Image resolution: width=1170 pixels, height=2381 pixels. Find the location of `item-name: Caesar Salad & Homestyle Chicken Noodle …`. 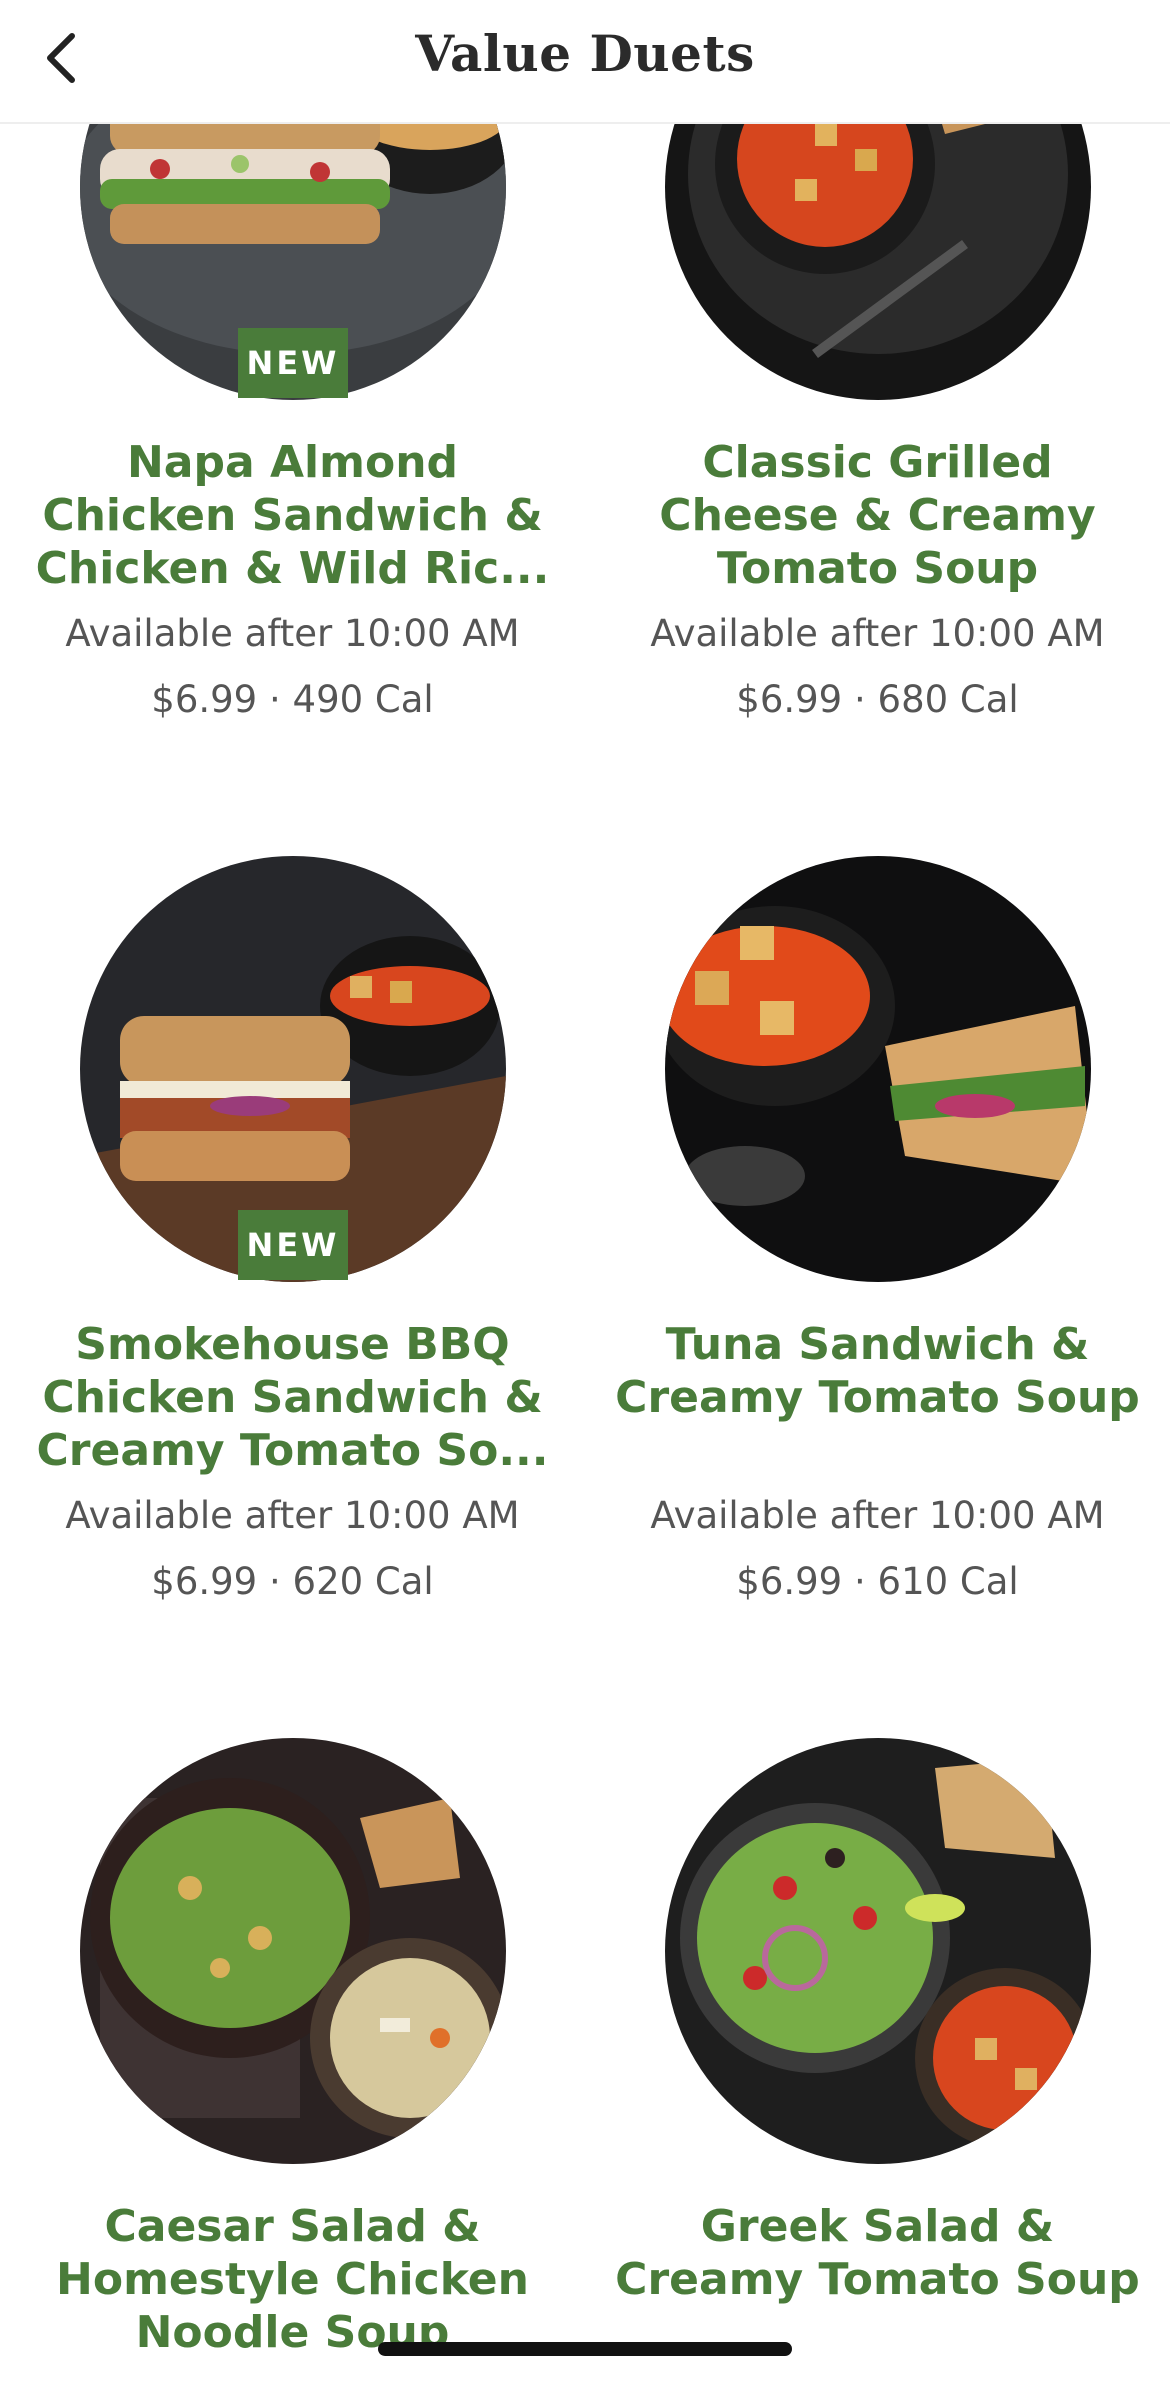

item-name: Caesar Salad & Homestyle Chicken Noodle … is located at coordinates (292, 2279).